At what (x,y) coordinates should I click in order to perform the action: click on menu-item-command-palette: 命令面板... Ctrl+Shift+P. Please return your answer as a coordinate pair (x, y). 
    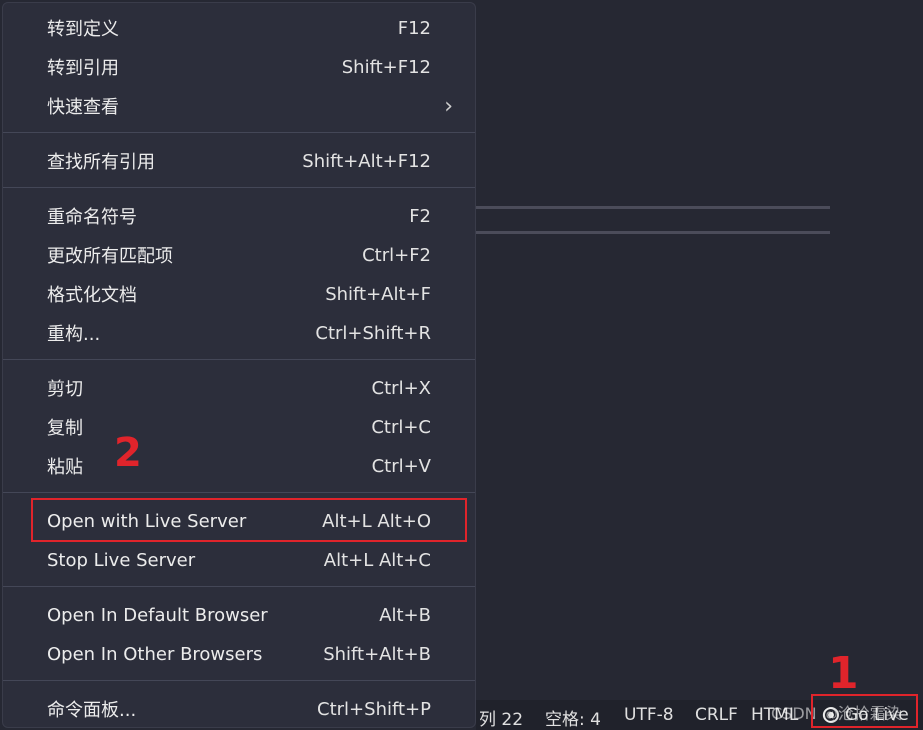
    Looking at the image, I should click on (239, 709).